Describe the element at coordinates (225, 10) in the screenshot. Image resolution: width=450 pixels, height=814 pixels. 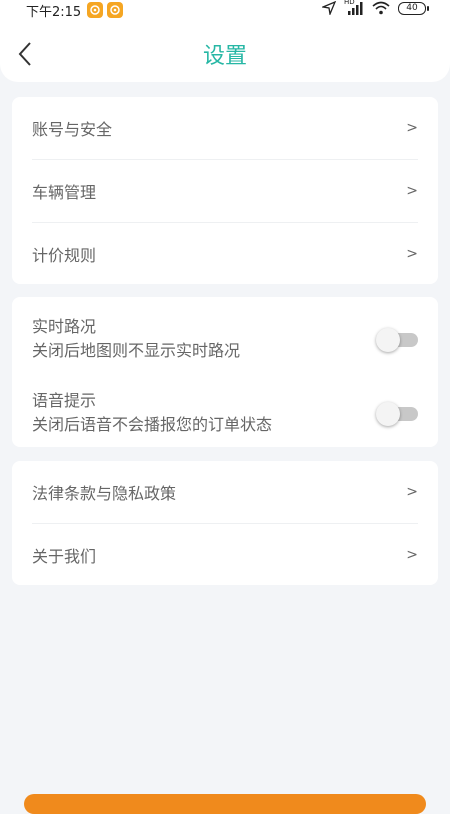
I see `status-bar: 下午2:15 HD 40` at that location.